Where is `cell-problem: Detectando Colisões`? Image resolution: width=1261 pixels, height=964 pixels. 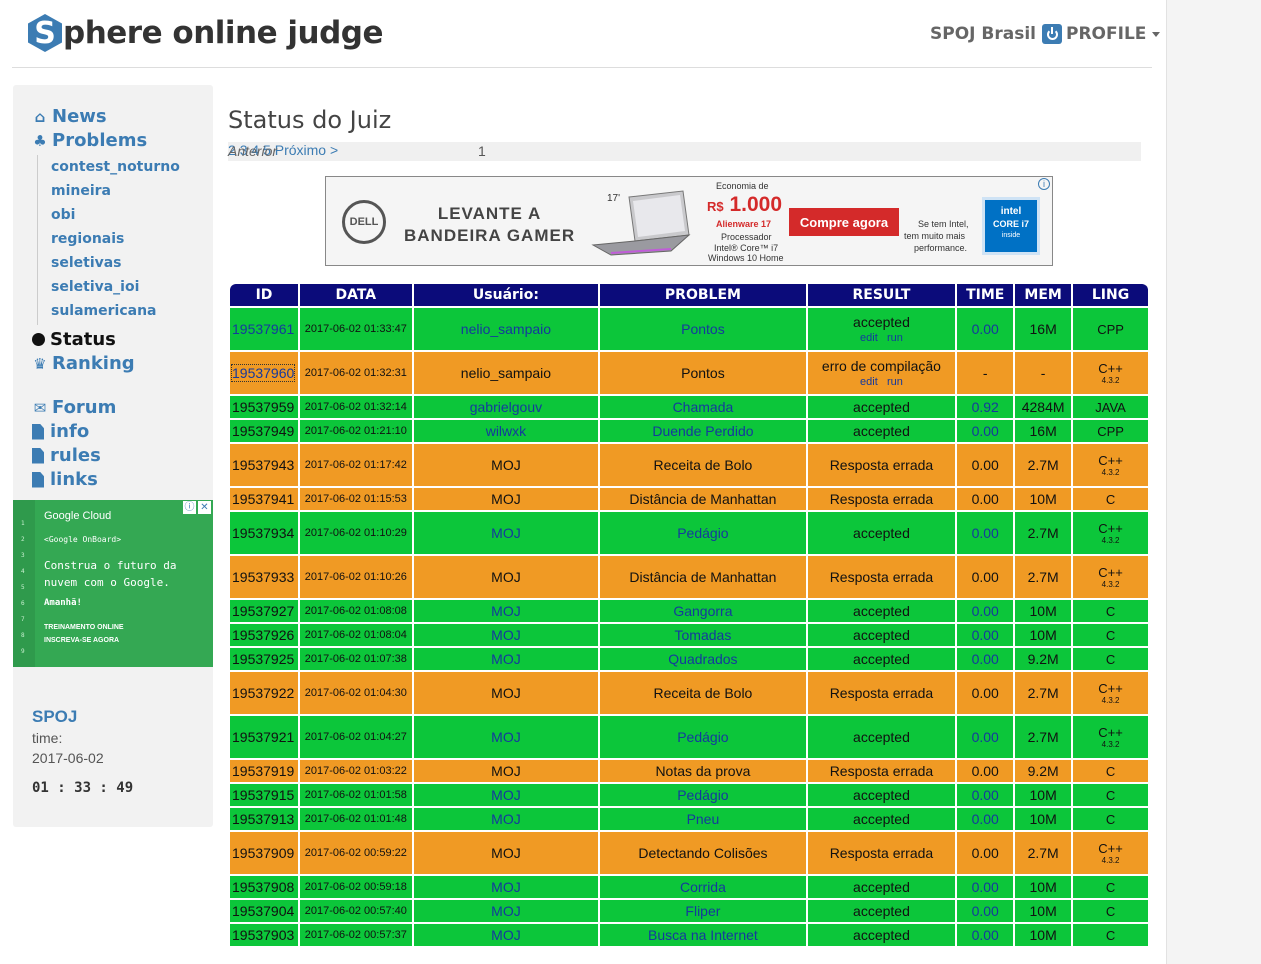 cell-problem: Detectando Colisões is located at coordinates (703, 853).